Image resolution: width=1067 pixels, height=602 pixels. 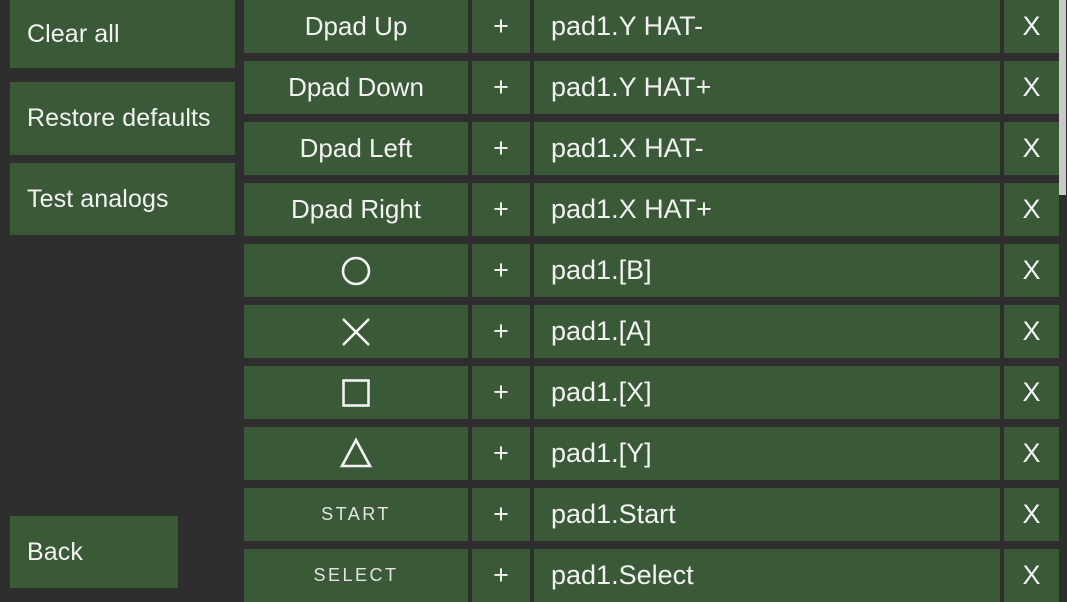 I want to click on binding-row: START + pad1.Start X, so click(x=651, y=514).